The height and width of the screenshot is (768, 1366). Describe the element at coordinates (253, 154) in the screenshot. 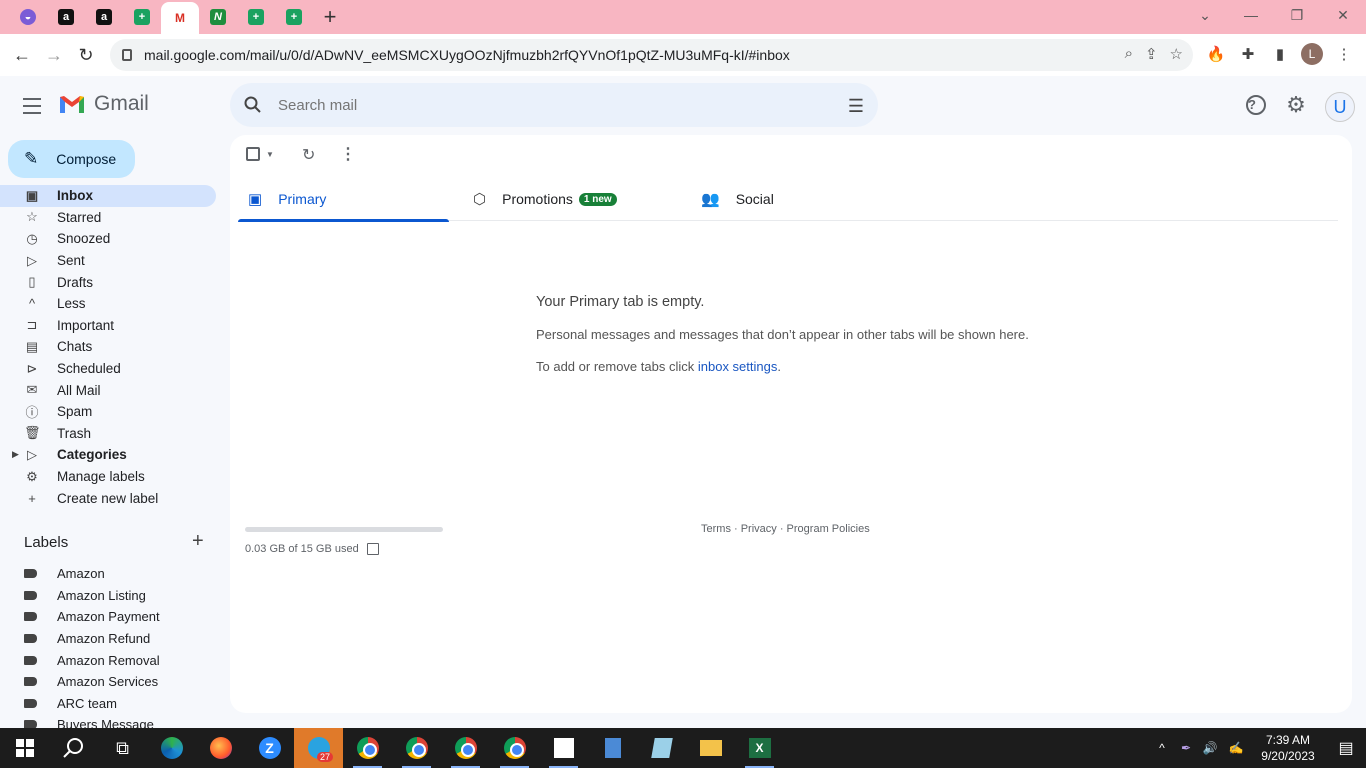

I see `select-all-checkbox` at that location.